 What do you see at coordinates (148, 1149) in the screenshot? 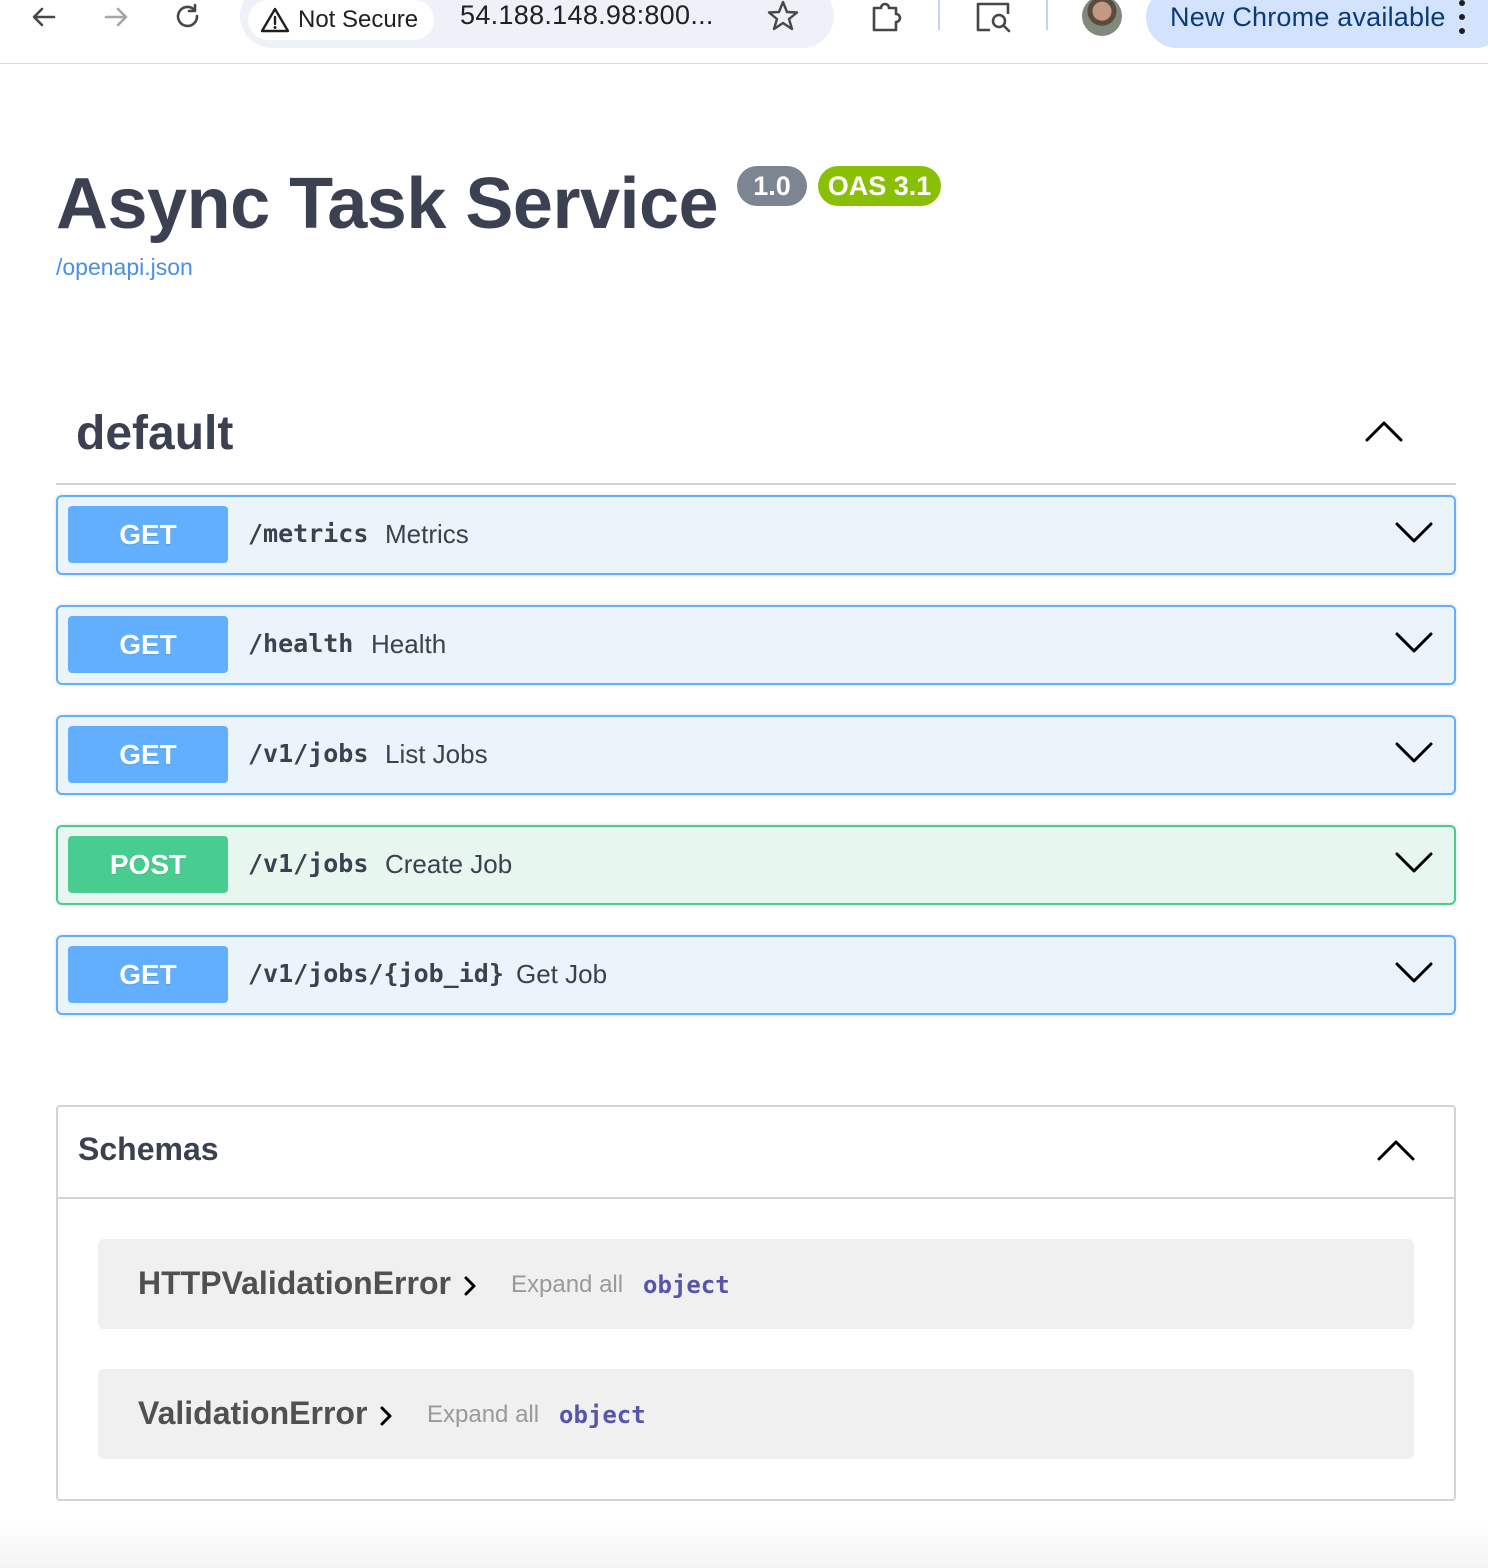
I see `schemas-title: Schemas` at bounding box center [148, 1149].